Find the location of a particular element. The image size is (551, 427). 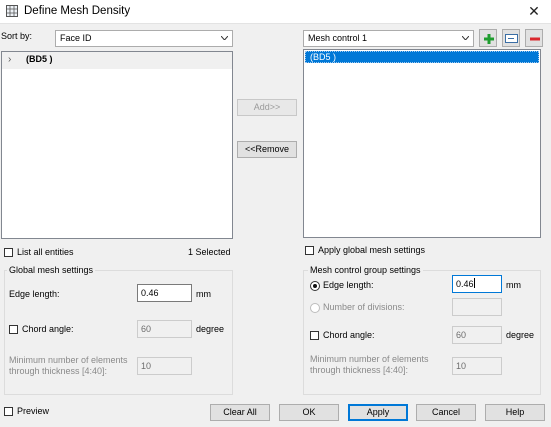

right-edge-length-unit: mm is located at coordinates (513, 285).